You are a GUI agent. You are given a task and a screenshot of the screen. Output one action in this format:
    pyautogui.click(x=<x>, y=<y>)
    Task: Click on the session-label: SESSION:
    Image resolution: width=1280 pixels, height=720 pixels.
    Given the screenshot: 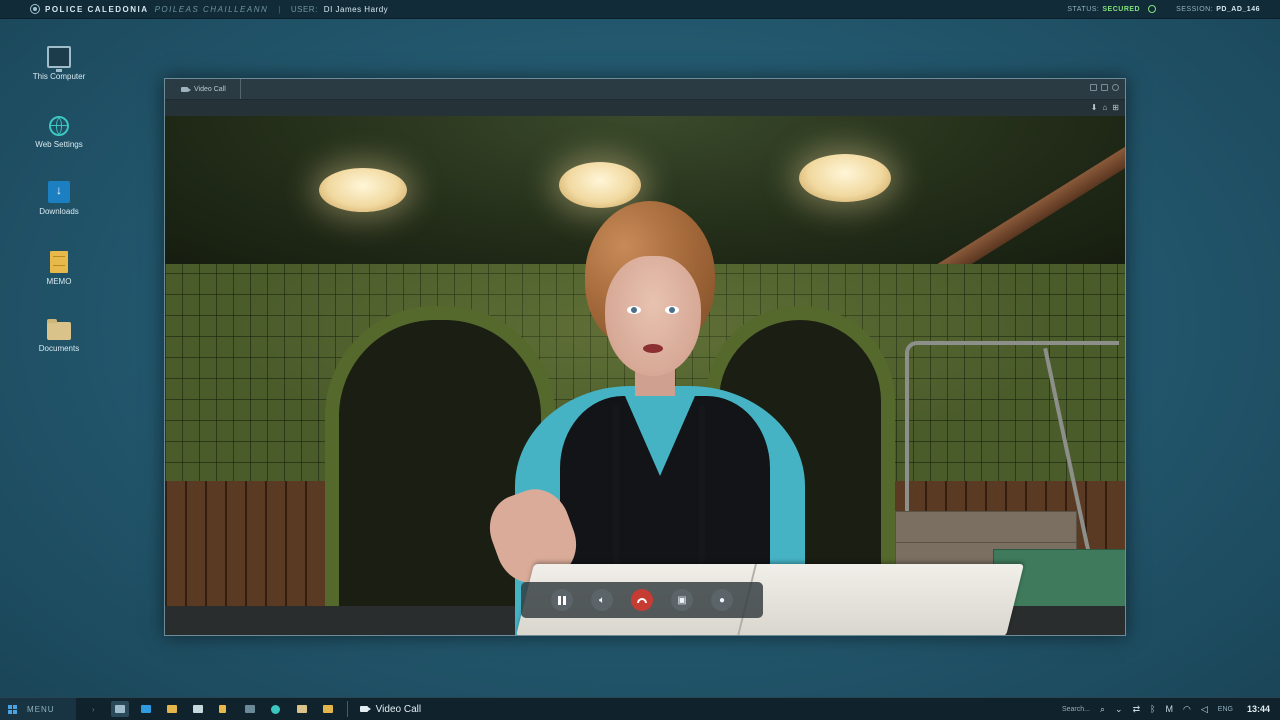 What is the action you would take?
    pyautogui.click(x=1195, y=9)
    